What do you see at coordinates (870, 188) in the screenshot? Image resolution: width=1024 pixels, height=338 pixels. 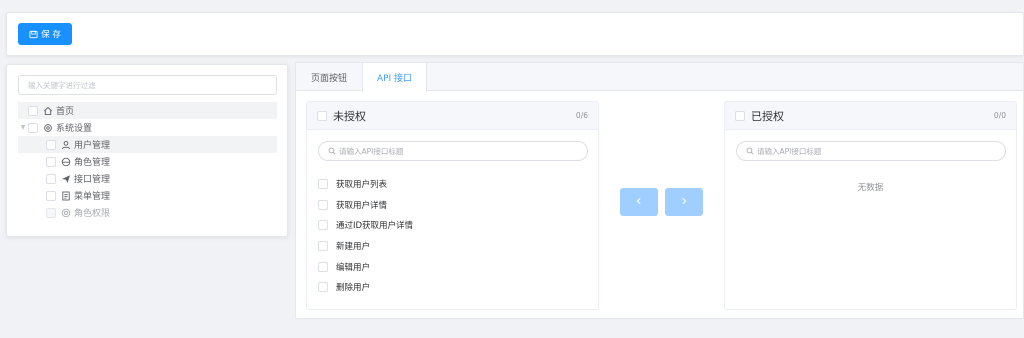 I see `empty-text: 无数据` at bounding box center [870, 188].